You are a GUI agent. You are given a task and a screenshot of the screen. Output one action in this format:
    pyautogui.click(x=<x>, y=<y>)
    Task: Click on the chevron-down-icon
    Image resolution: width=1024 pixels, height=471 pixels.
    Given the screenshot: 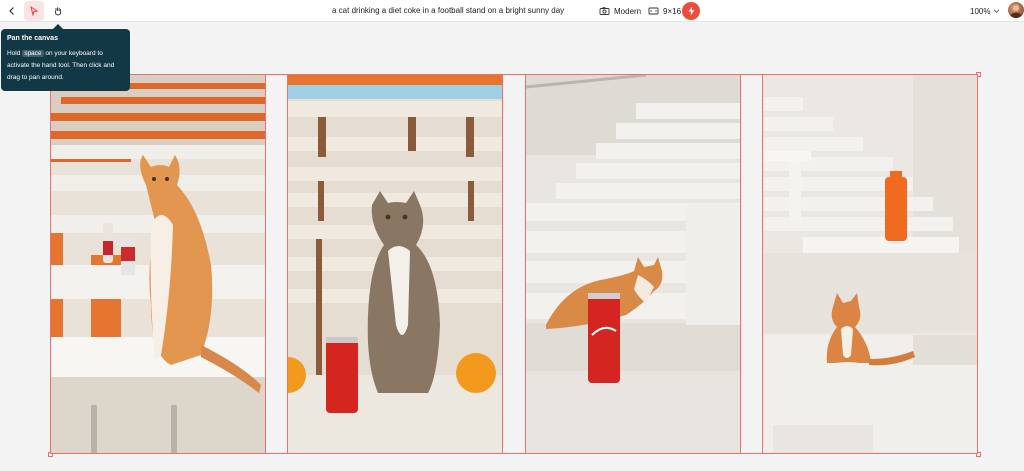 What is the action you would take?
    pyautogui.click(x=997, y=11)
    